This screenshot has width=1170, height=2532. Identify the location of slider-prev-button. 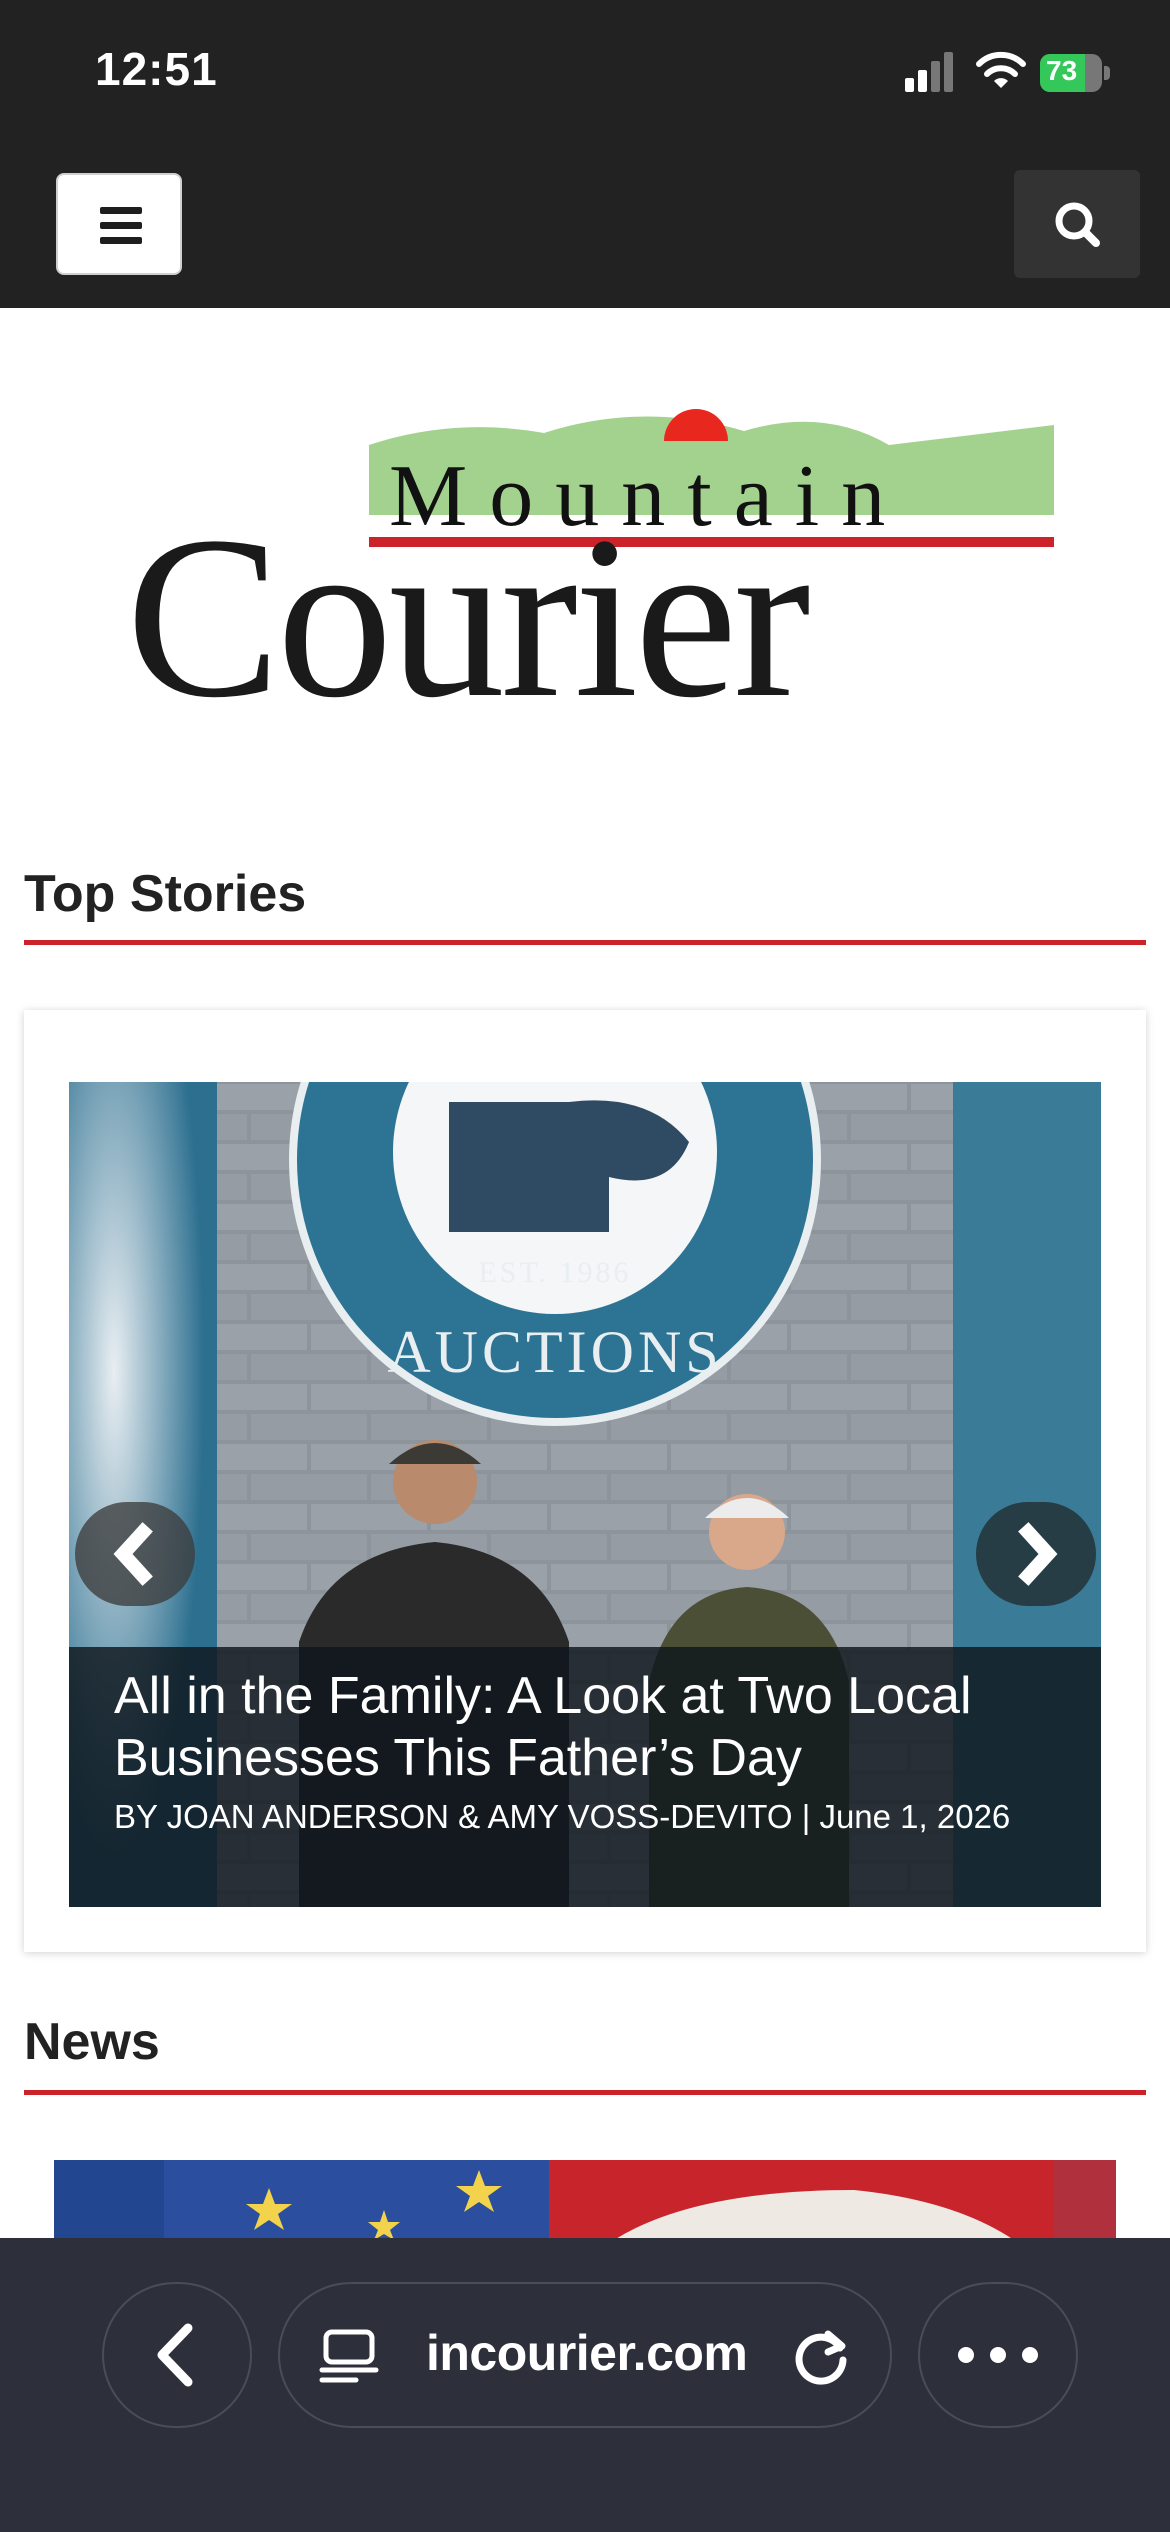
(135, 1554).